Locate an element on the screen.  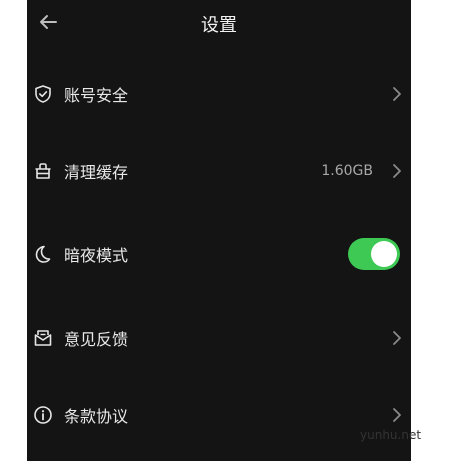
dark-mode-toggle is located at coordinates (374, 254).